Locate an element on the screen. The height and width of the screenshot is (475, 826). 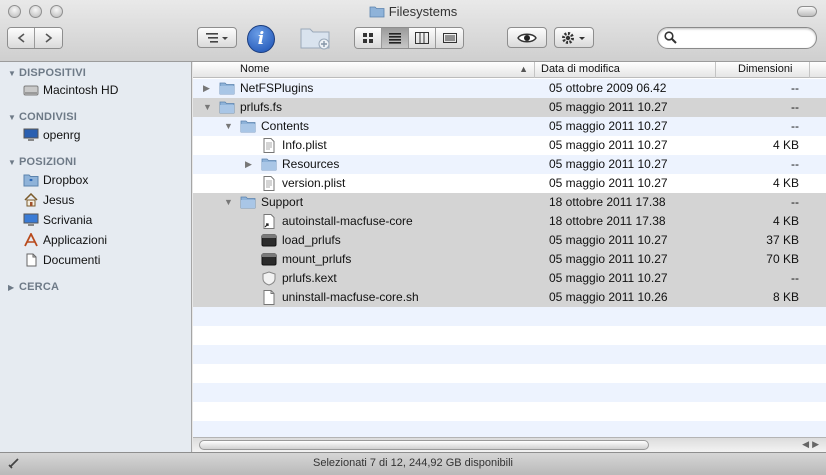
scroll-arrows-icon: ◀▶ is located at coordinates (812, 444).